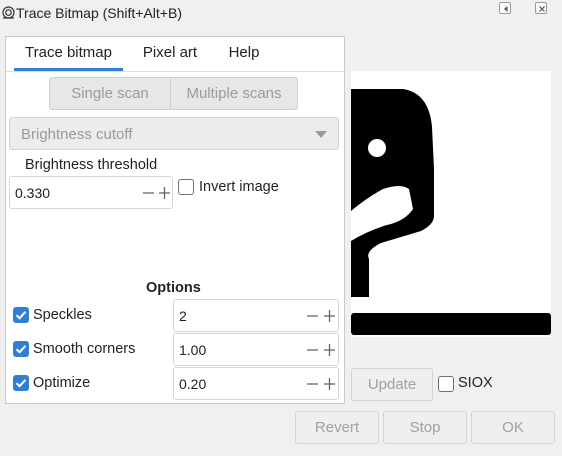 Image resolution: width=562 pixels, height=456 pixels. I want to click on tab-pixel-art: Pixel art, so click(170, 53).